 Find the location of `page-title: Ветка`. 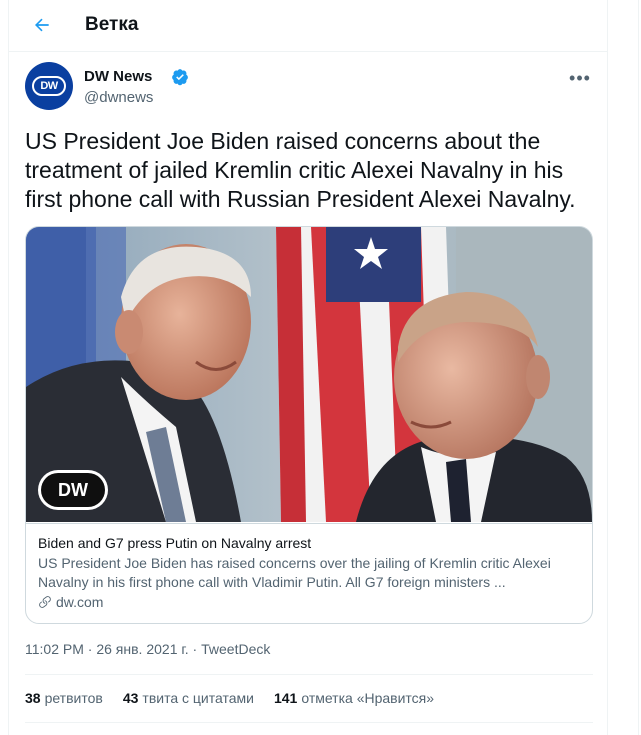

page-title: Ветка is located at coordinates (112, 24).